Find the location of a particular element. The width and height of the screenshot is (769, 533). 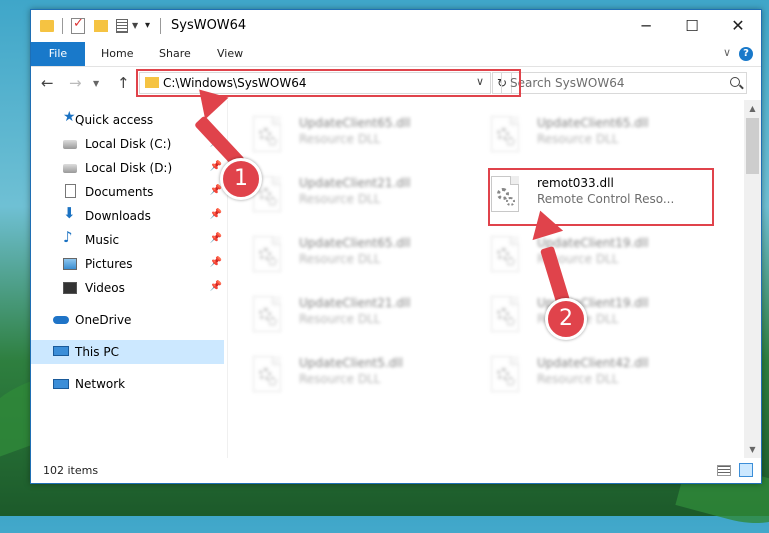

sidebar-item-documents: Documents 📌 is located at coordinates (127, 192).